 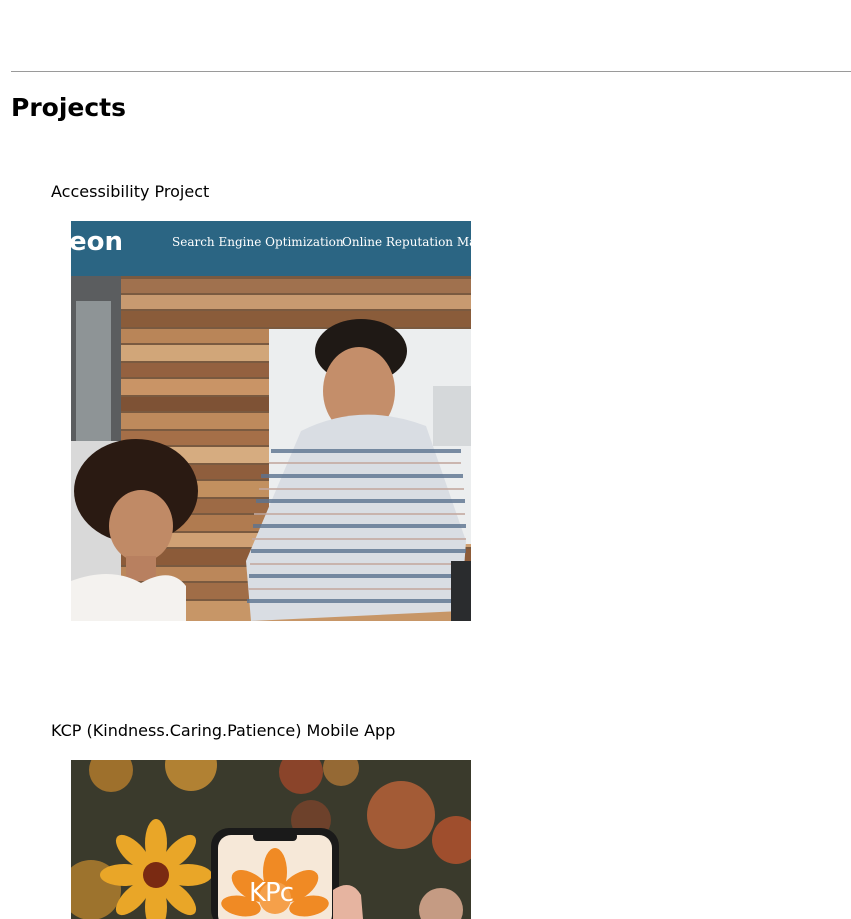 I want to click on section-title: Projects, so click(x=69, y=107).